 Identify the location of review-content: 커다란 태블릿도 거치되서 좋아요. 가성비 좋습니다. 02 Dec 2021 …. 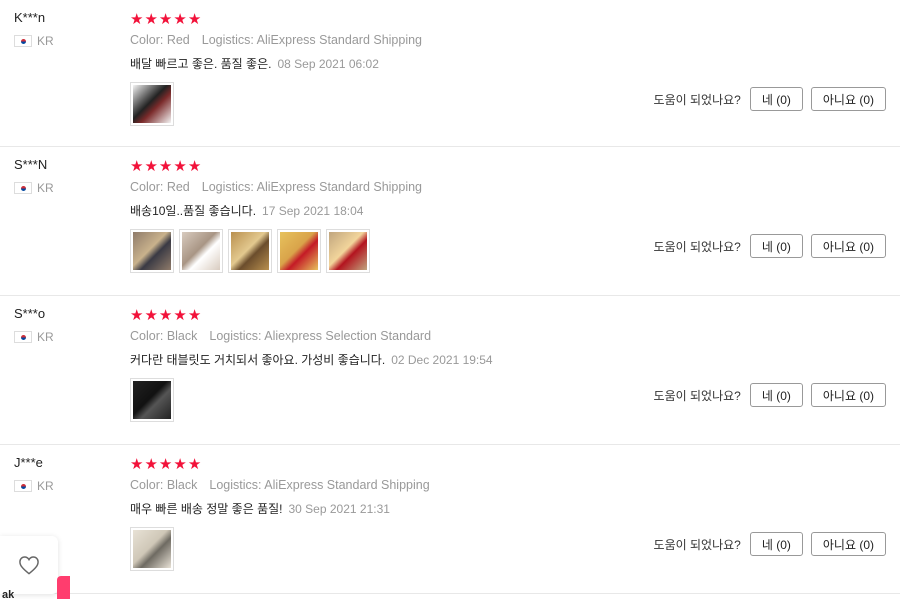
(515, 359).